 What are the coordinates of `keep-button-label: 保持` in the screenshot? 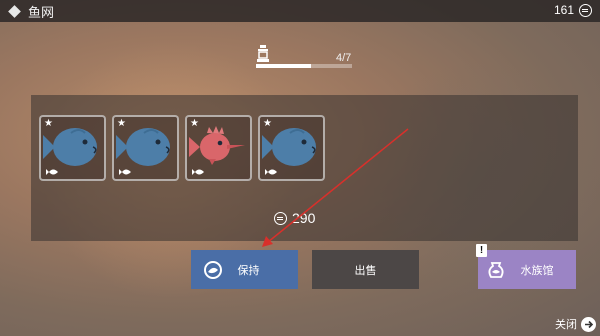 It's located at (248, 270).